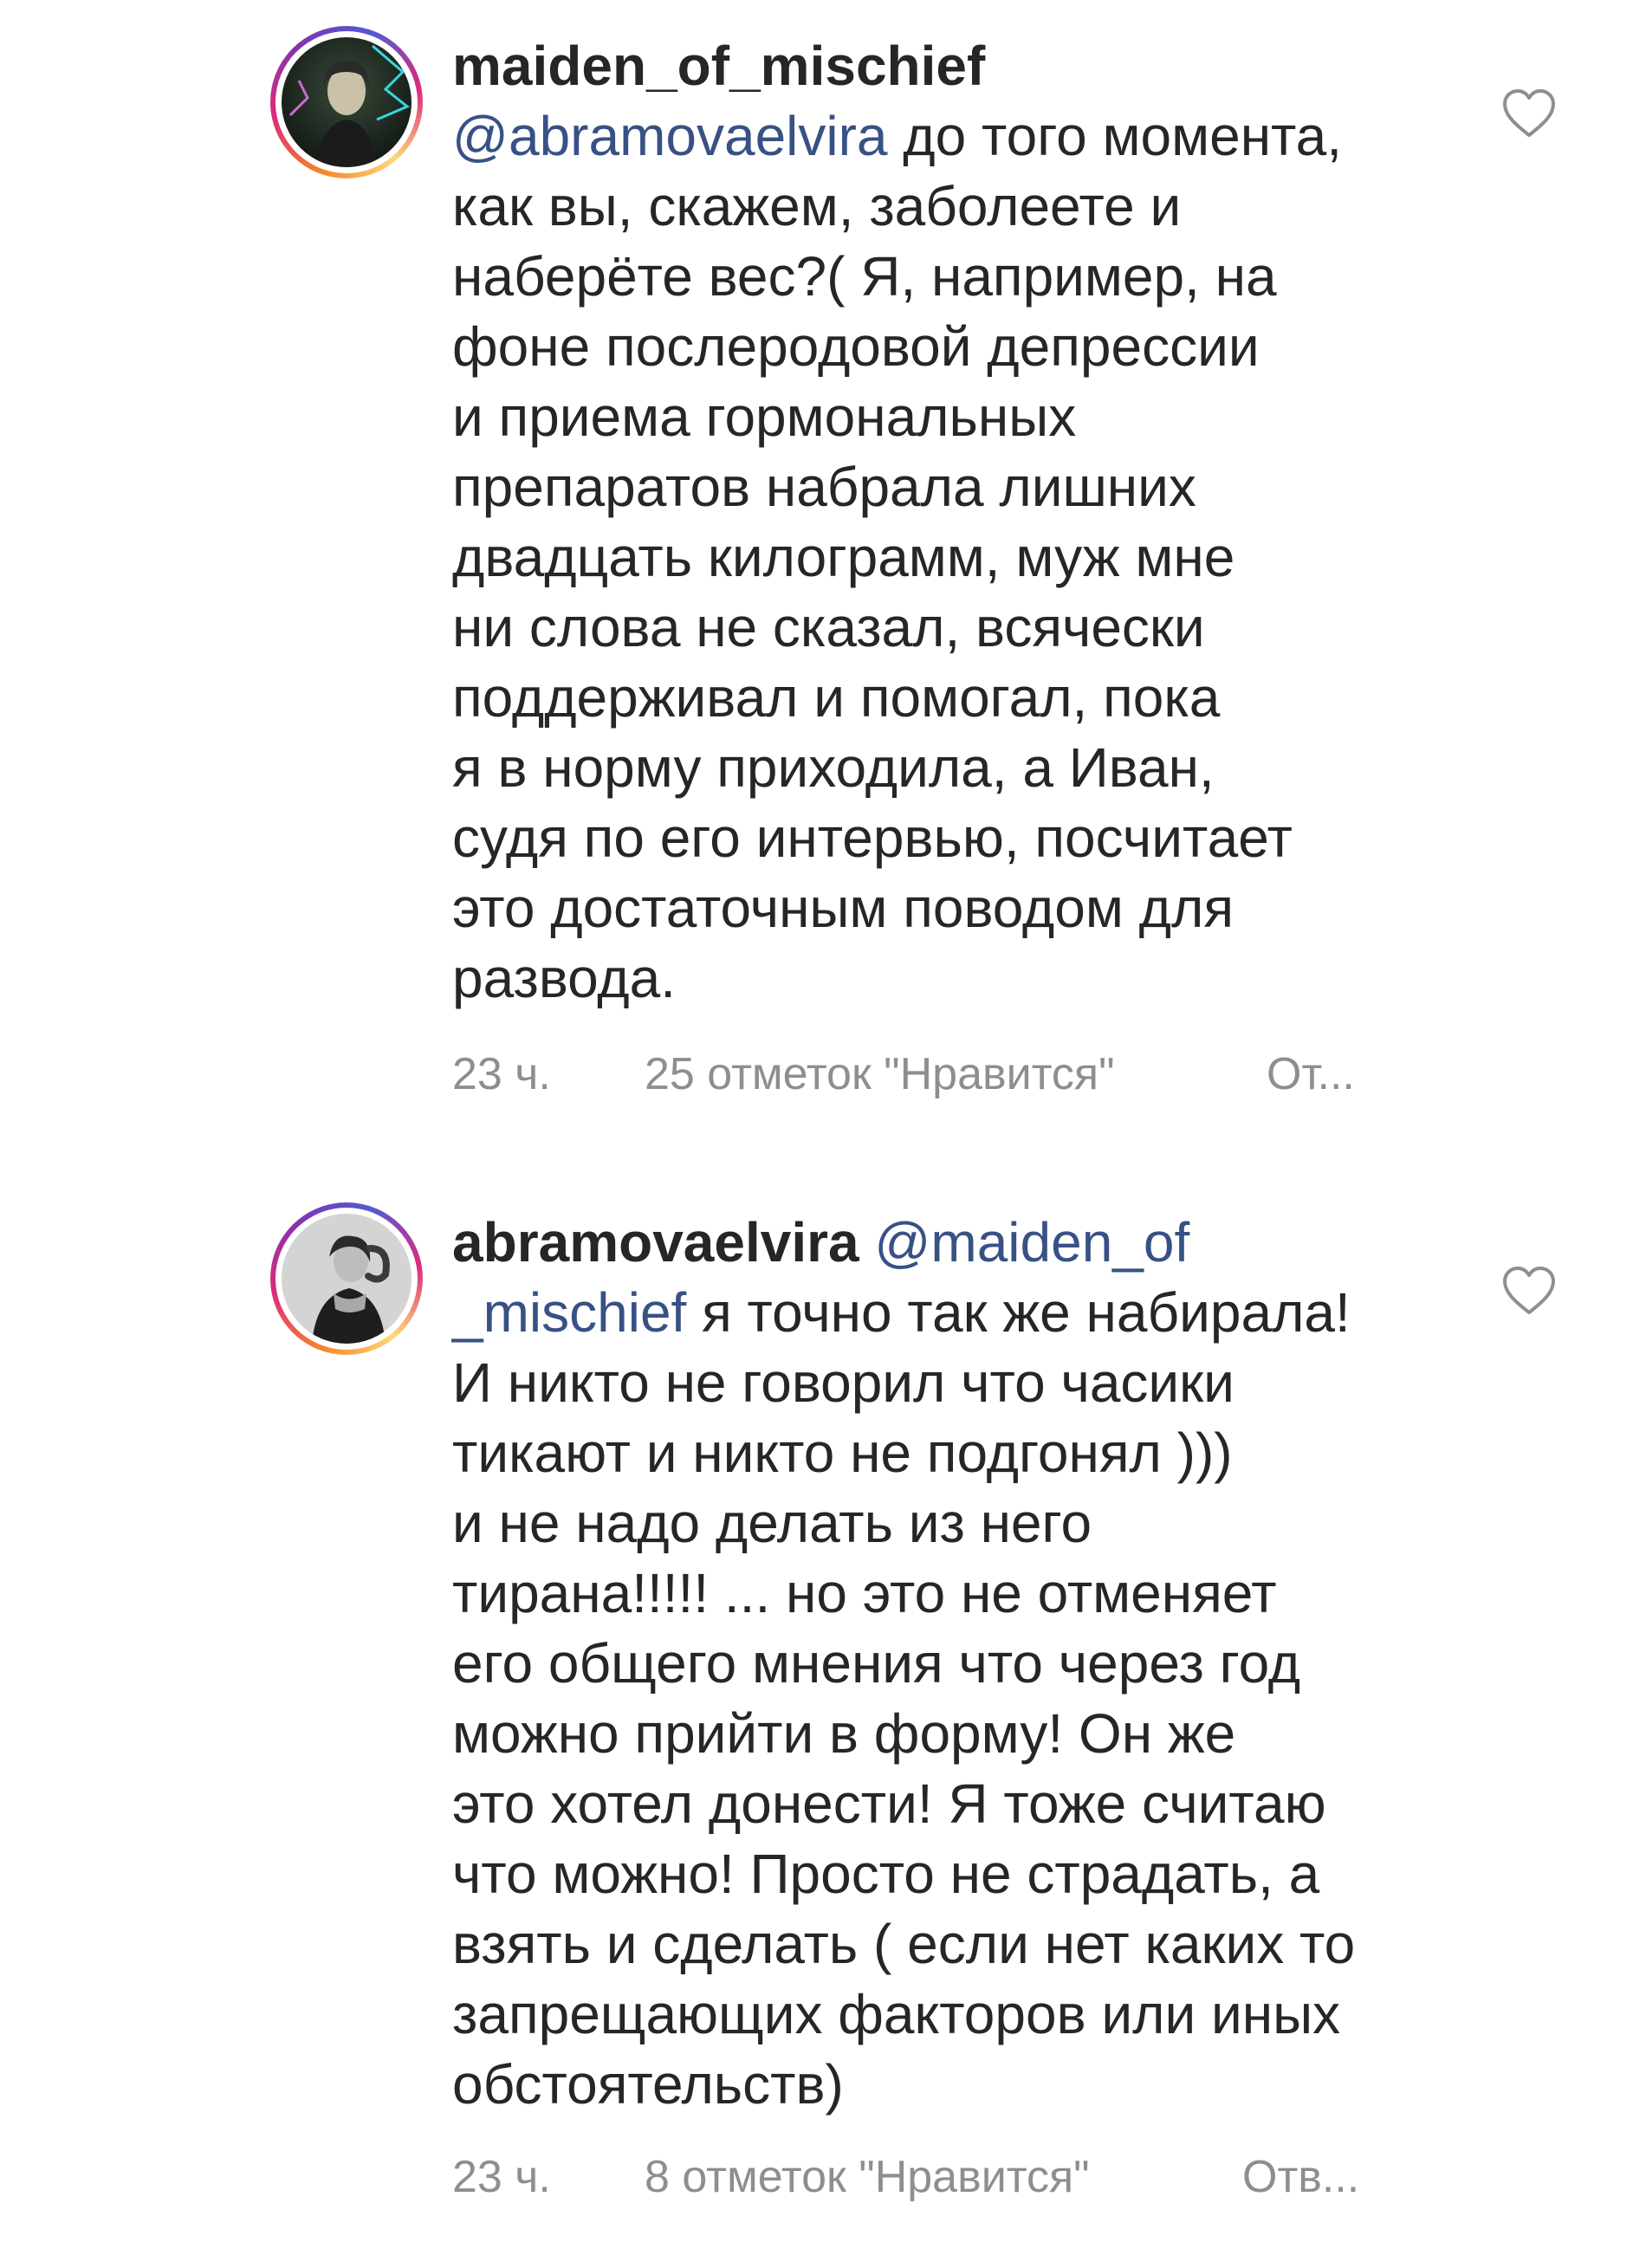 Image resolution: width=1646 pixels, height=2268 pixels. Describe the element at coordinates (564, 978) in the screenshot. I see `comment-line: развода.` at that location.